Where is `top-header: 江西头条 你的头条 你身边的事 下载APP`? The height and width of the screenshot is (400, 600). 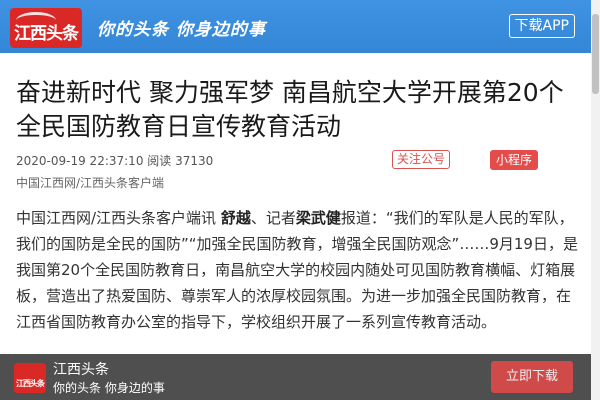 top-header: 江西头条 你的头条 你身边的事 下载APP is located at coordinates (300, 26).